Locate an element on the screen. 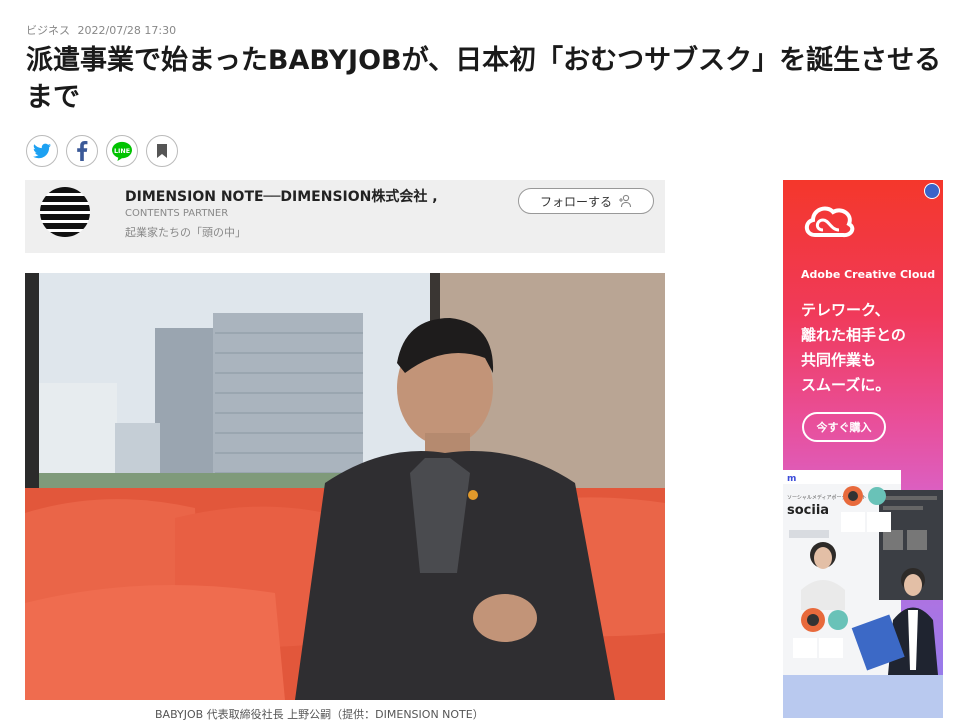  ad-buy-button: 今すぐ購入 is located at coordinates (844, 427).